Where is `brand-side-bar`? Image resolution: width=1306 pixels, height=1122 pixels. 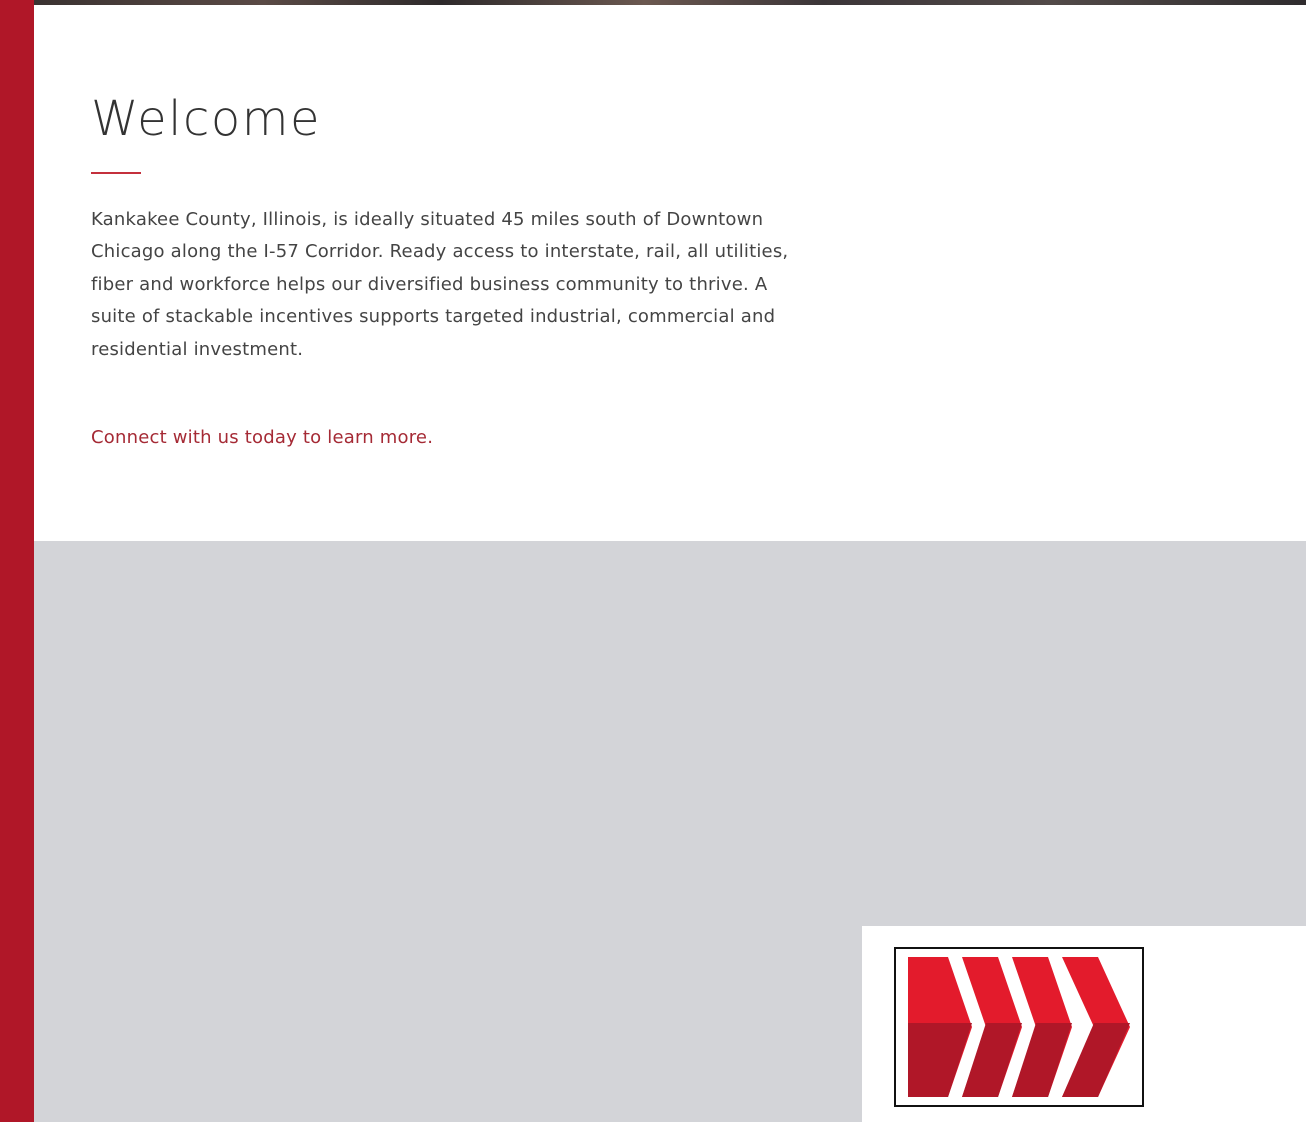 brand-side-bar is located at coordinates (17, 561).